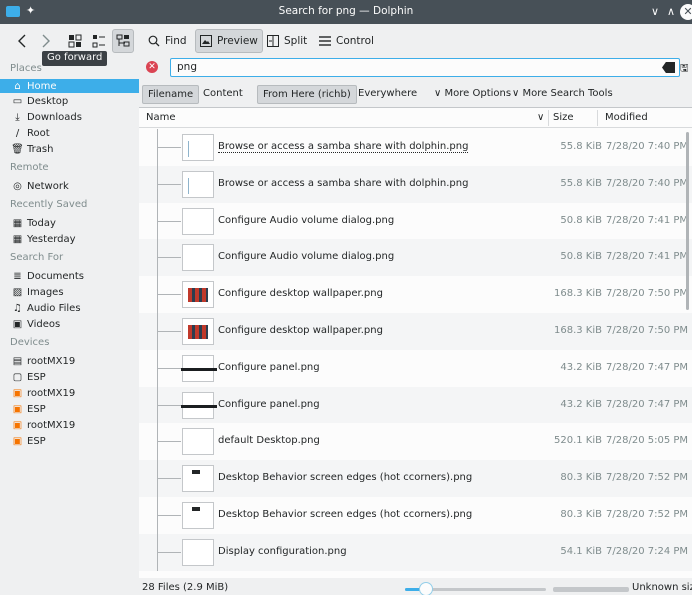 The width and height of the screenshot is (692, 595). What do you see at coordinates (75, 58) in the screenshot?
I see `tooltip: Go forward` at bounding box center [75, 58].